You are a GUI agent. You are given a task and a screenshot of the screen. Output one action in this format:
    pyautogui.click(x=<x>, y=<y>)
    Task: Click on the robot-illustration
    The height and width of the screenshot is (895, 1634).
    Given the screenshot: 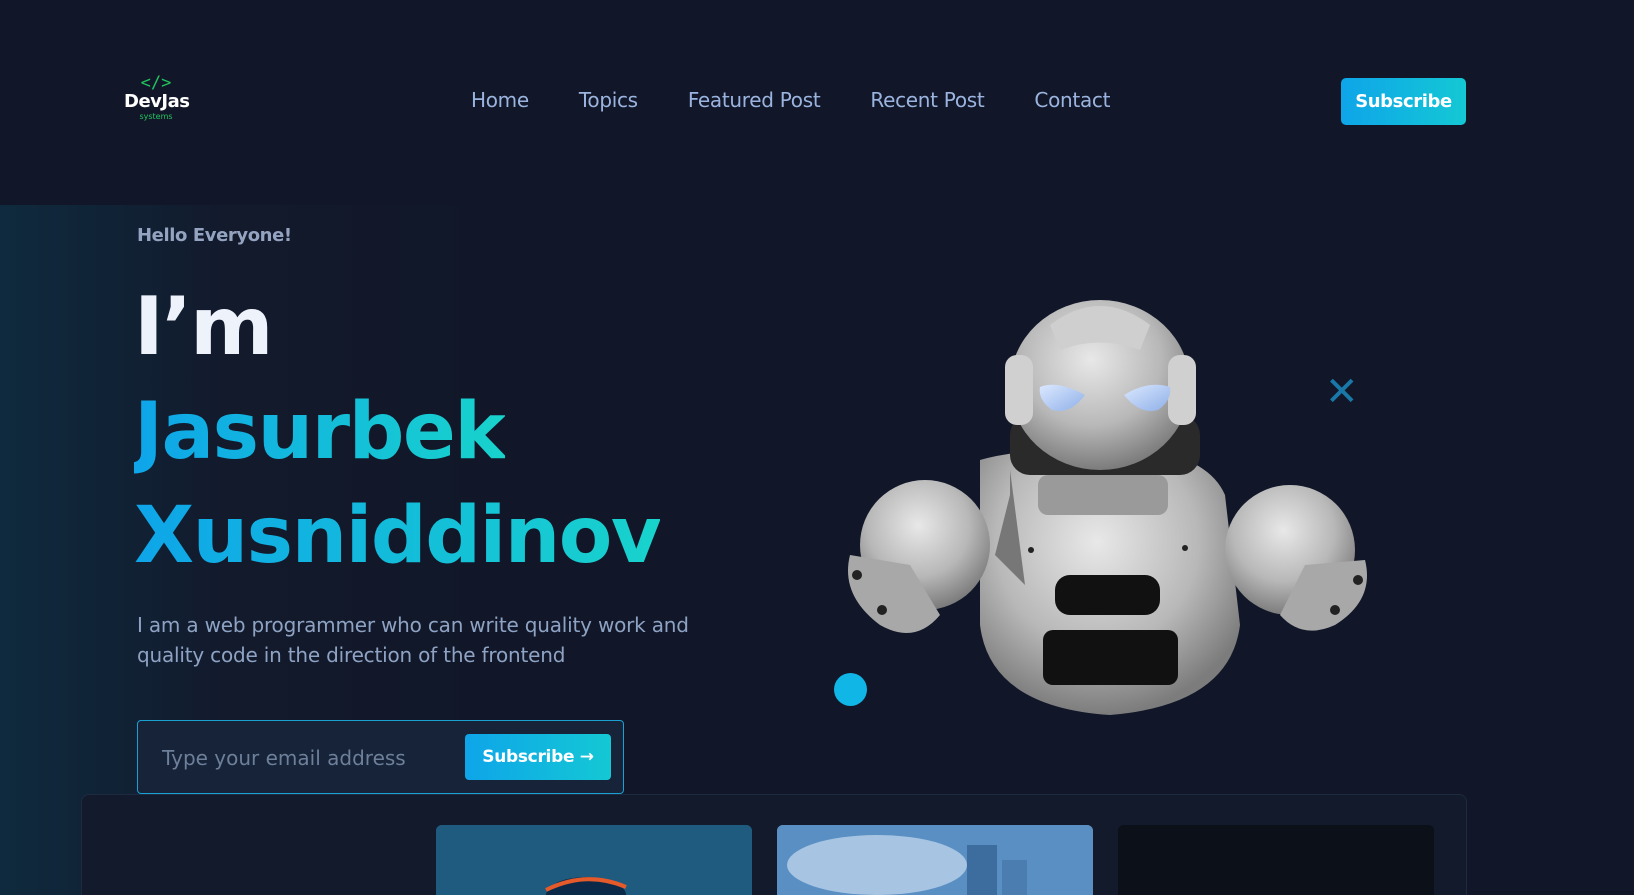 What is the action you would take?
    pyautogui.click(x=1107, y=507)
    